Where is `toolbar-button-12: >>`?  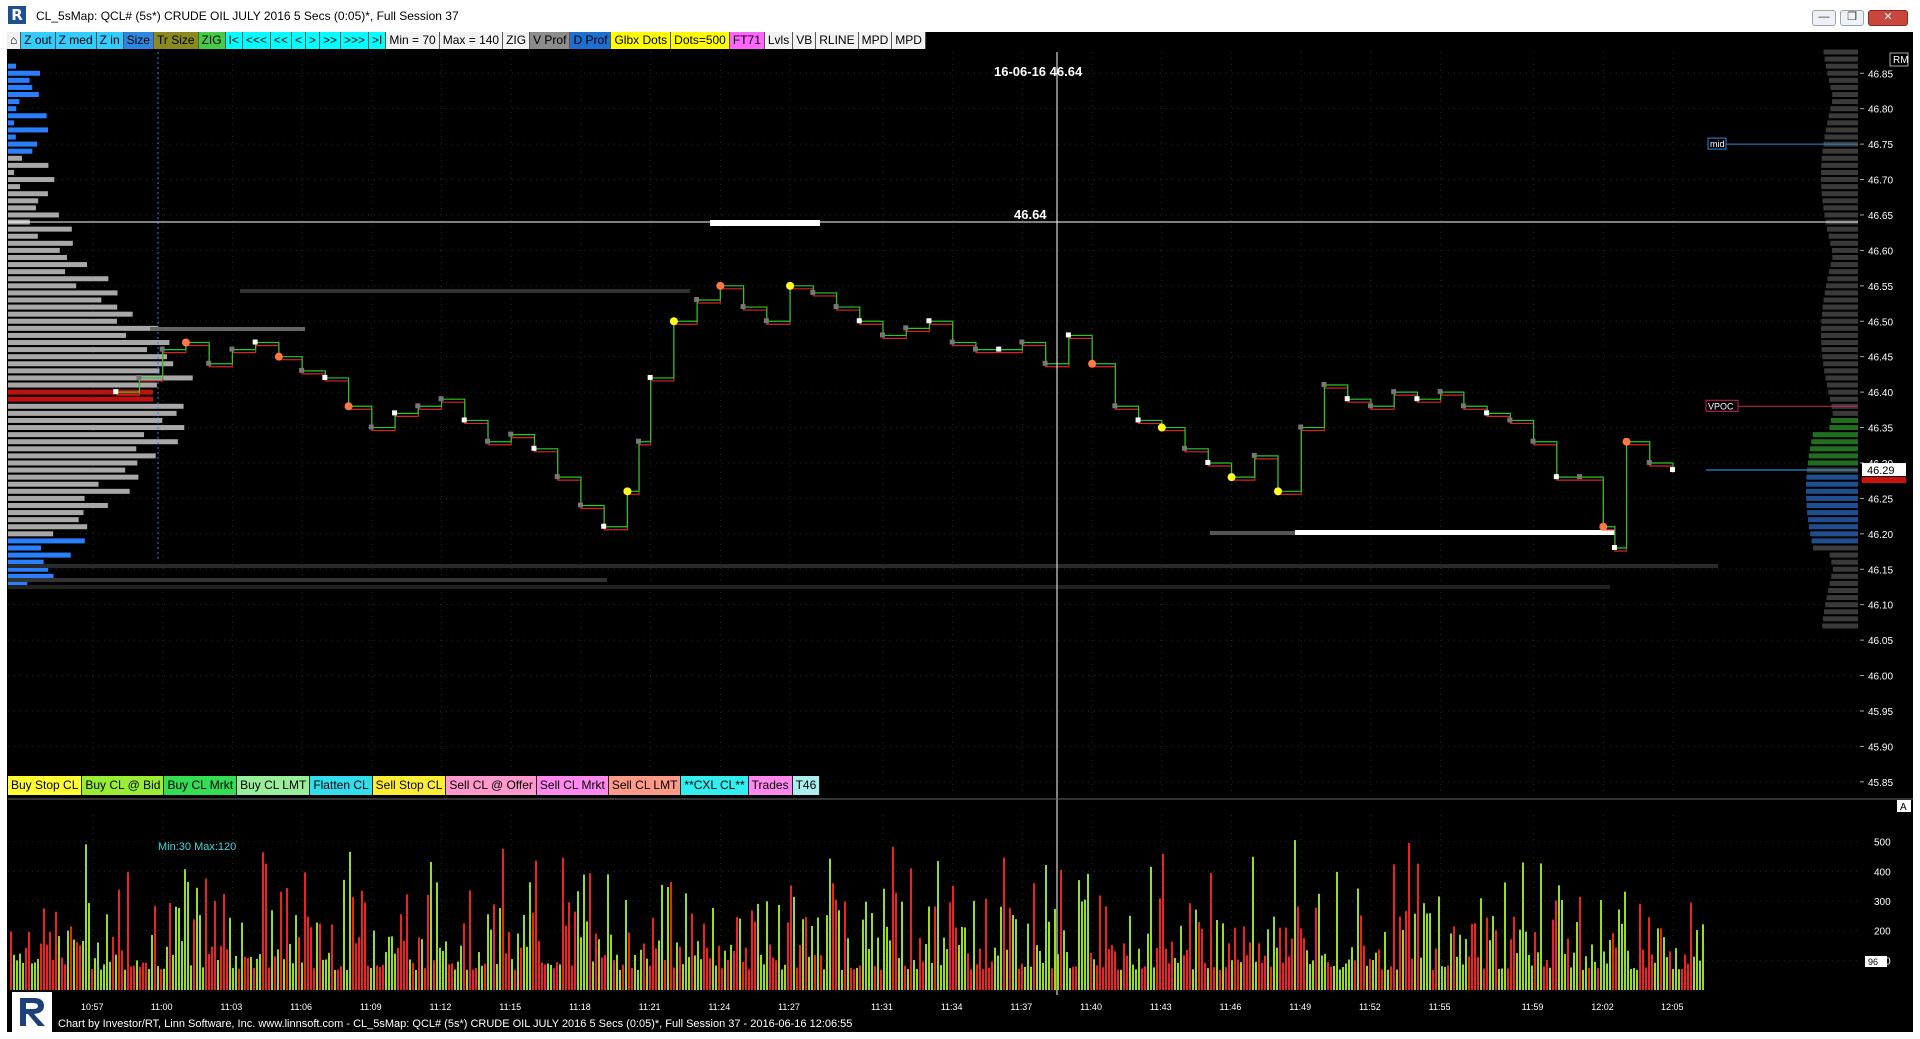
toolbar-button-12: >> is located at coordinates (330, 40).